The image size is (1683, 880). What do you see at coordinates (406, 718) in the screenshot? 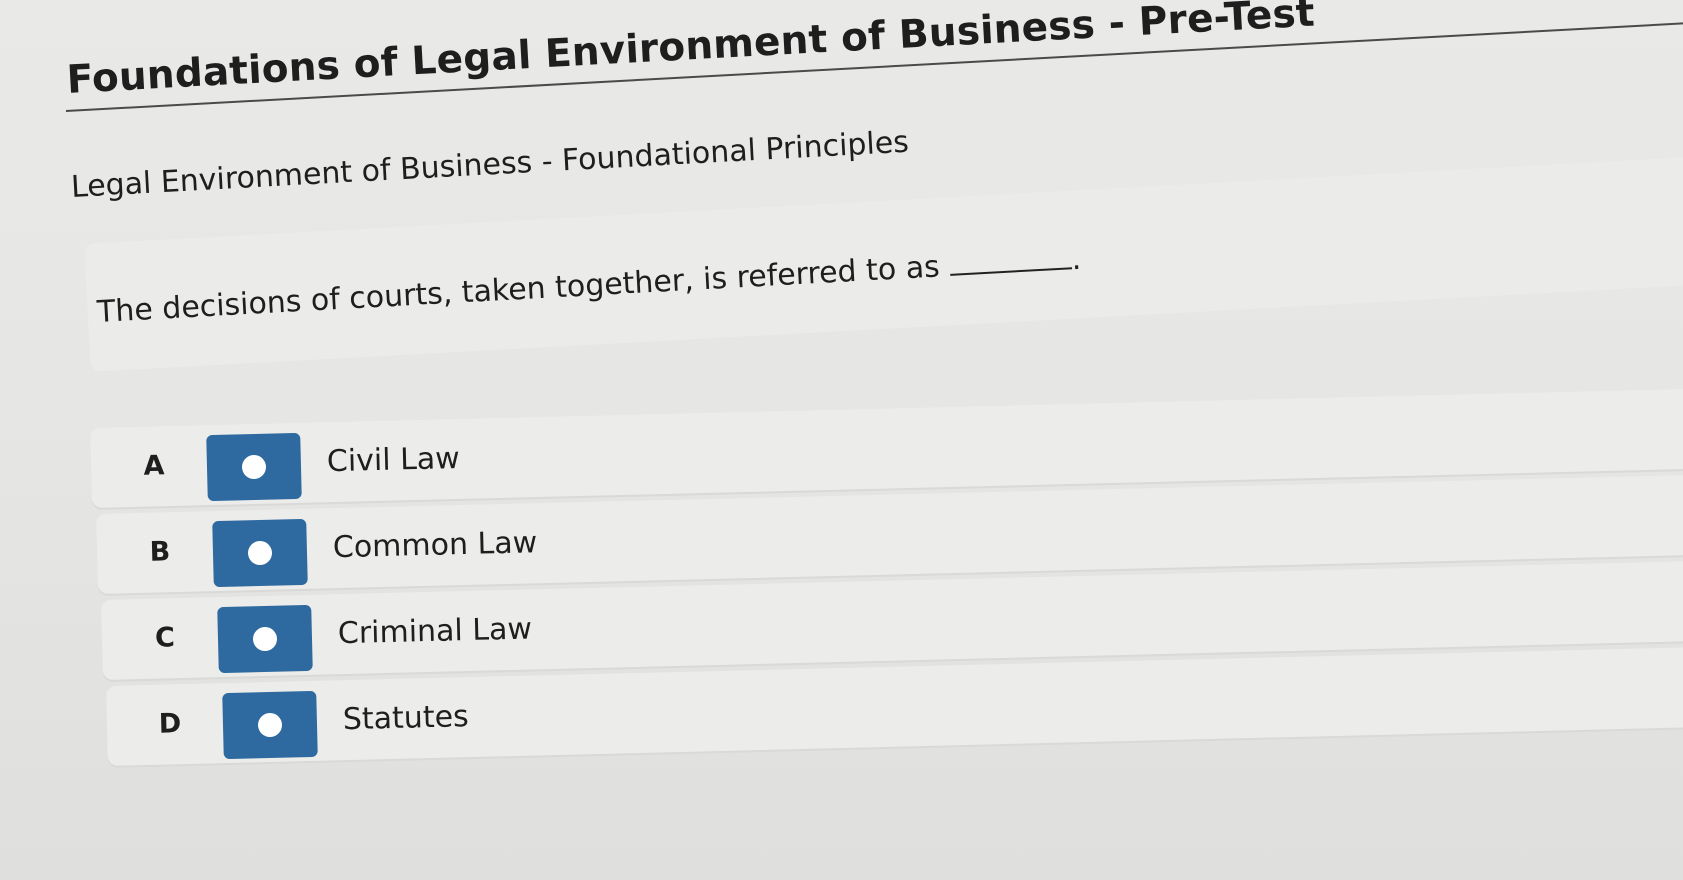
I see `option-d-label: Statutes` at bounding box center [406, 718].